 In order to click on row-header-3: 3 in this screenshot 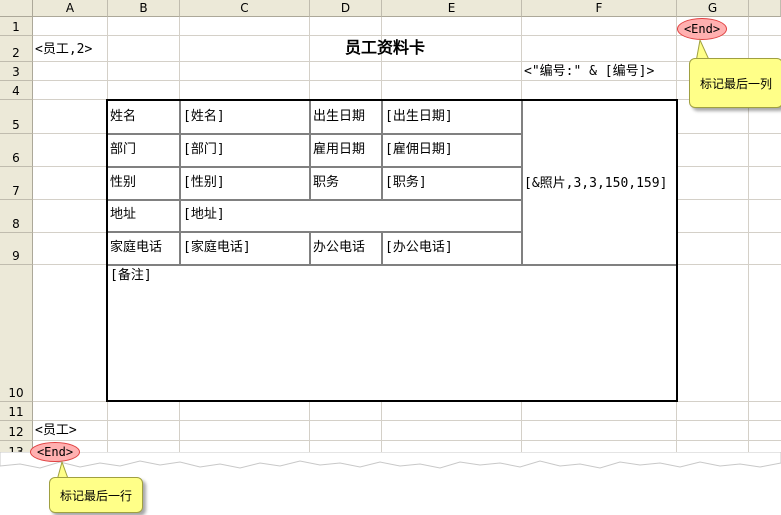, I will do `click(16, 71)`.